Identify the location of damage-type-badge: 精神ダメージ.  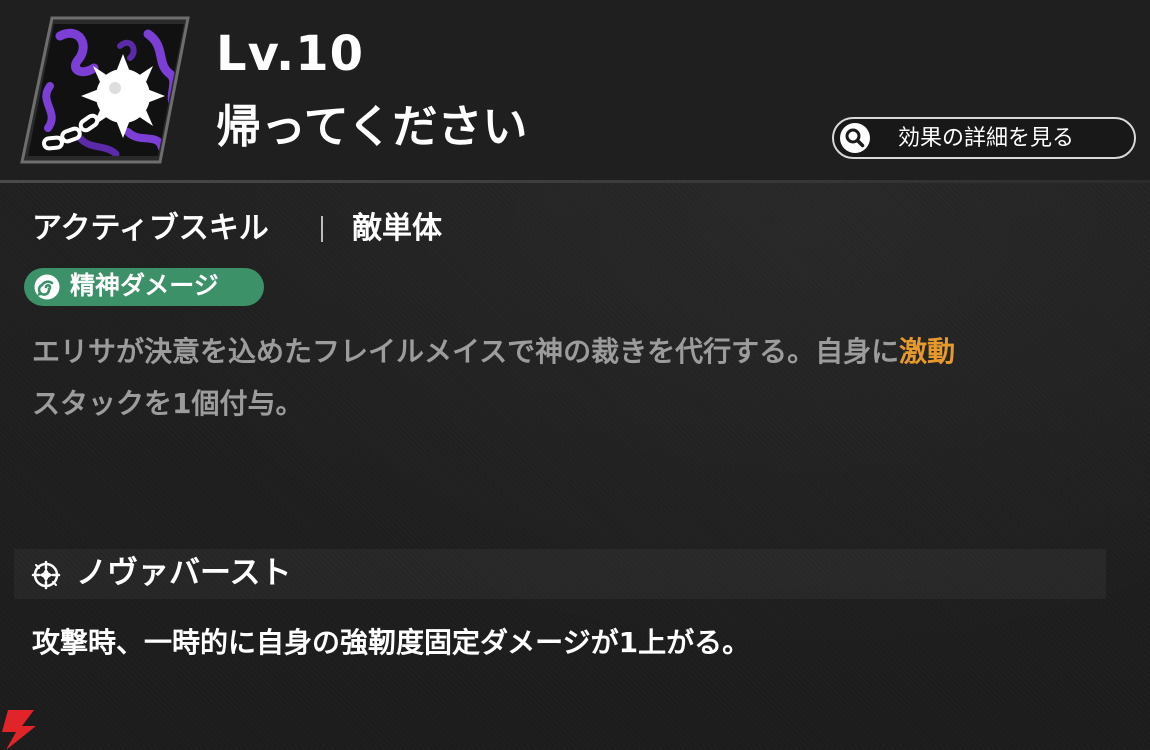
(144, 287).